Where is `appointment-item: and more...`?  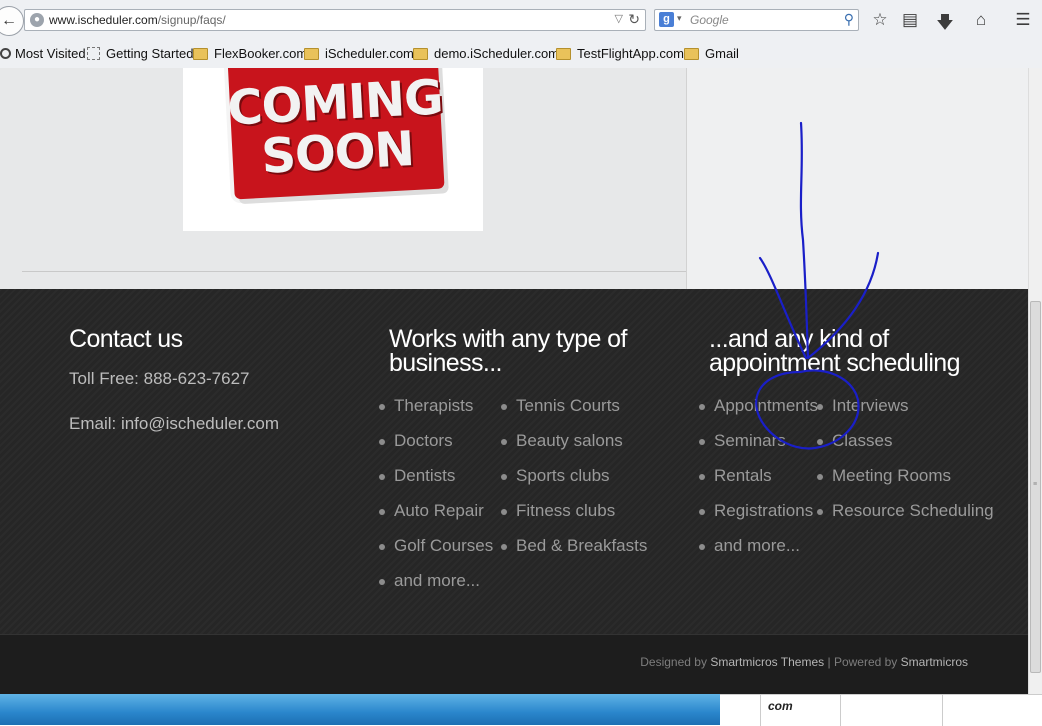
appointment-item: and more... is located at coordinates (757, 545).